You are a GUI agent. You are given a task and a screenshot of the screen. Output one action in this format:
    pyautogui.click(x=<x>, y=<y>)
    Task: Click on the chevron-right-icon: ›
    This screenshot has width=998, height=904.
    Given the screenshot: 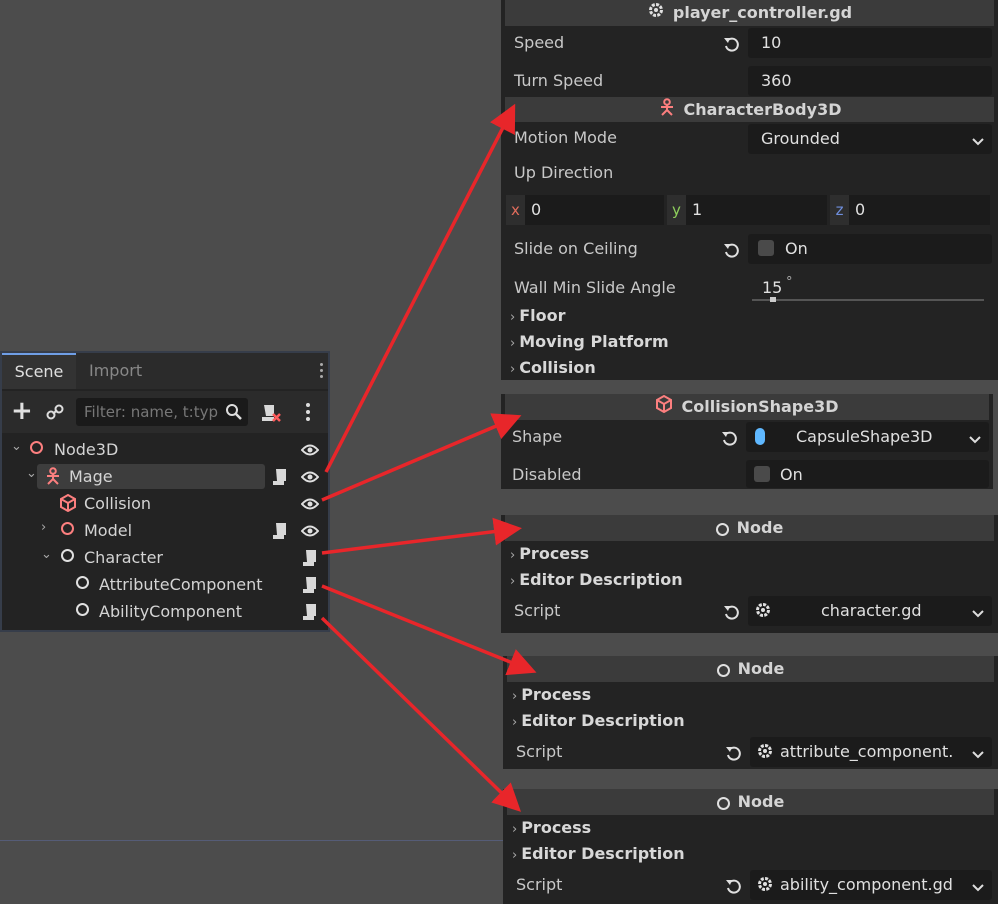 What is the action you would take?
    pyautogui.click(x=43, y=527)
    